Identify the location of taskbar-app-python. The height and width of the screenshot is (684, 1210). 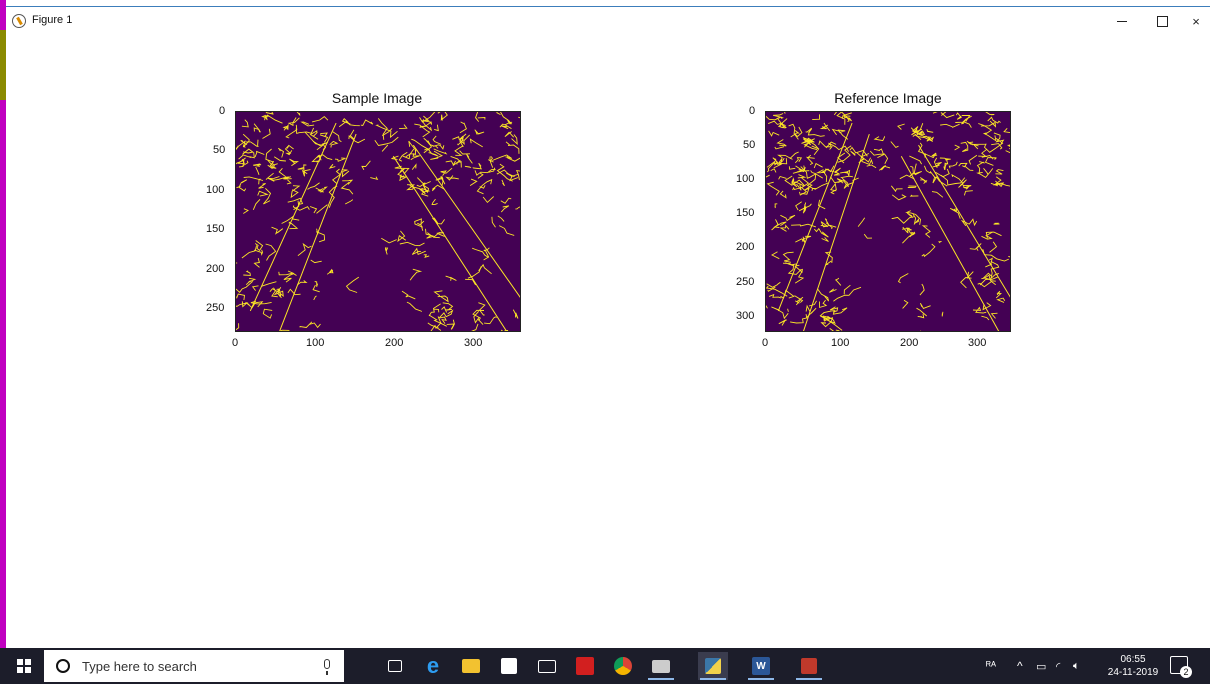
(713, 666).